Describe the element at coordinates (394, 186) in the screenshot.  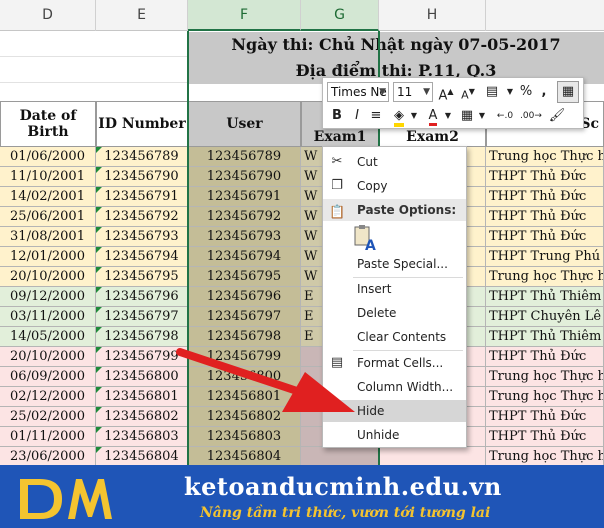
I see `menu-item-copy: ❐ Copy` at that location.